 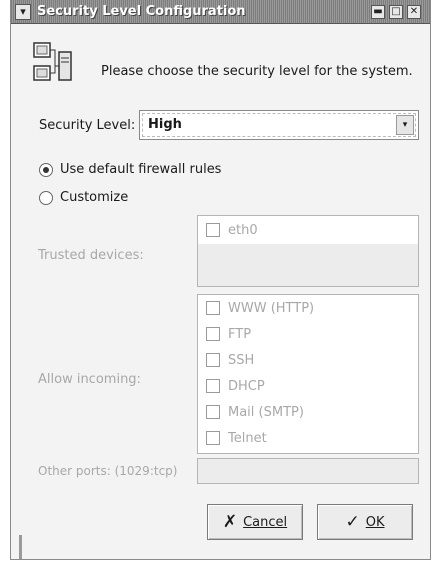 I want to click on radio-label: Use default firewall rules, so click(x=141, y=169).